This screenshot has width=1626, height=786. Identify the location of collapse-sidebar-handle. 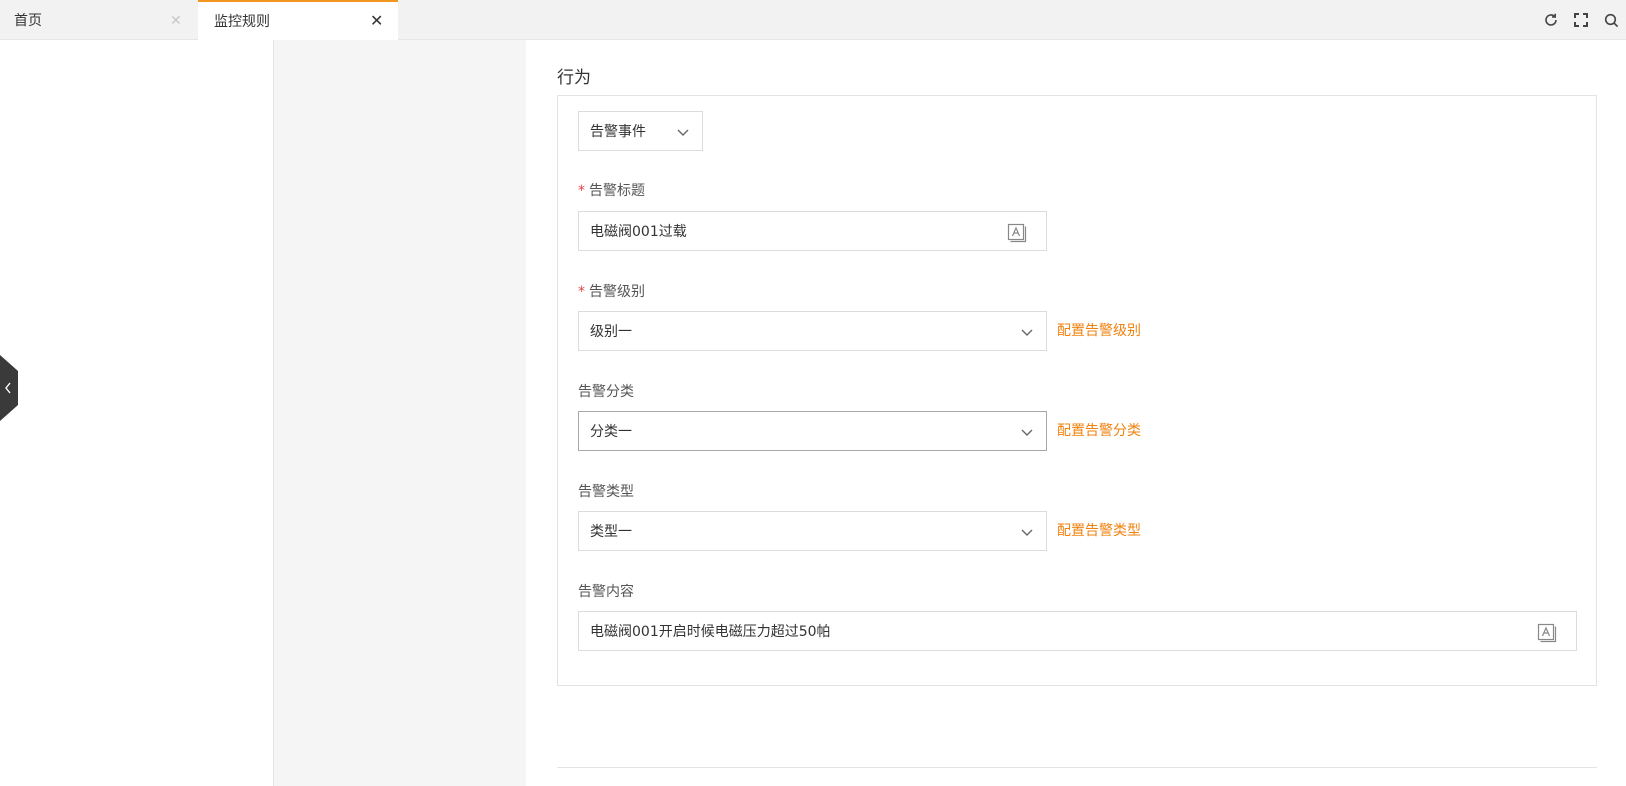
(9, 388).